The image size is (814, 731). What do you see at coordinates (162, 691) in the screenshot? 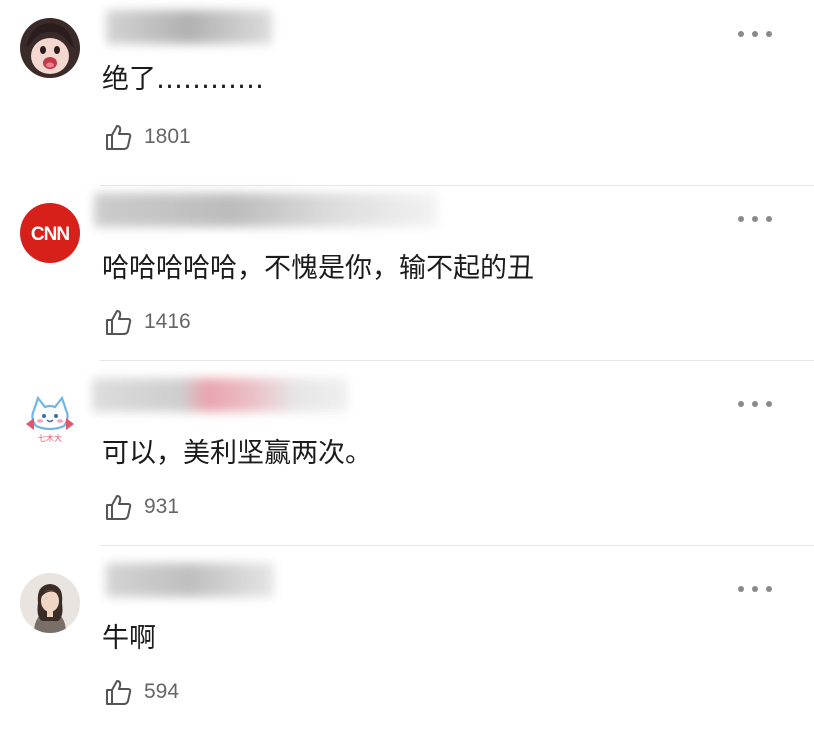
I see `like-count: 594` at bounding box center [162, 691].